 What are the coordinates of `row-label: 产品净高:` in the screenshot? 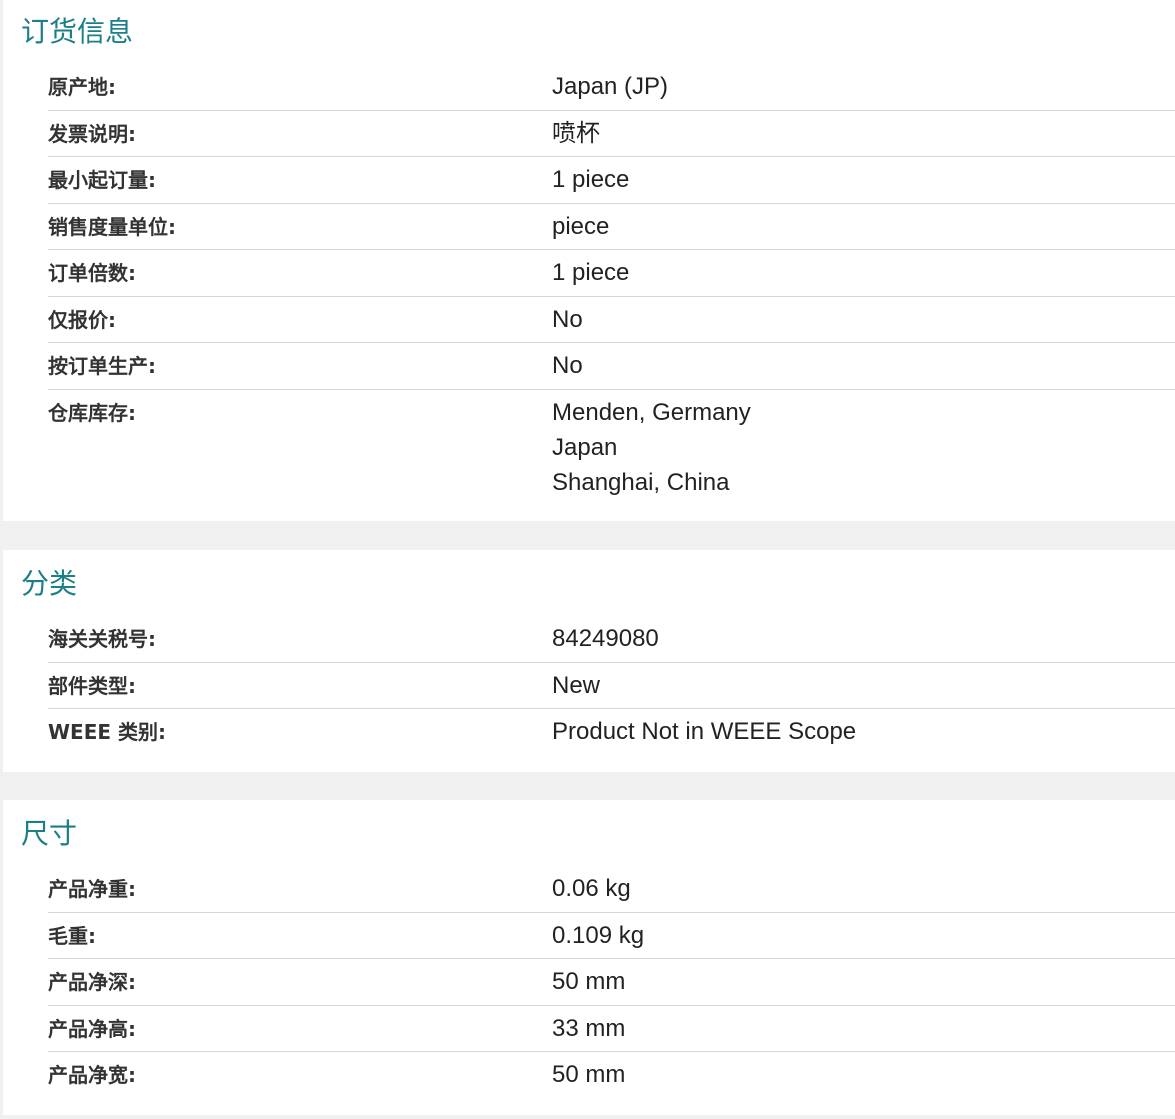 It's located at (92, 1028).